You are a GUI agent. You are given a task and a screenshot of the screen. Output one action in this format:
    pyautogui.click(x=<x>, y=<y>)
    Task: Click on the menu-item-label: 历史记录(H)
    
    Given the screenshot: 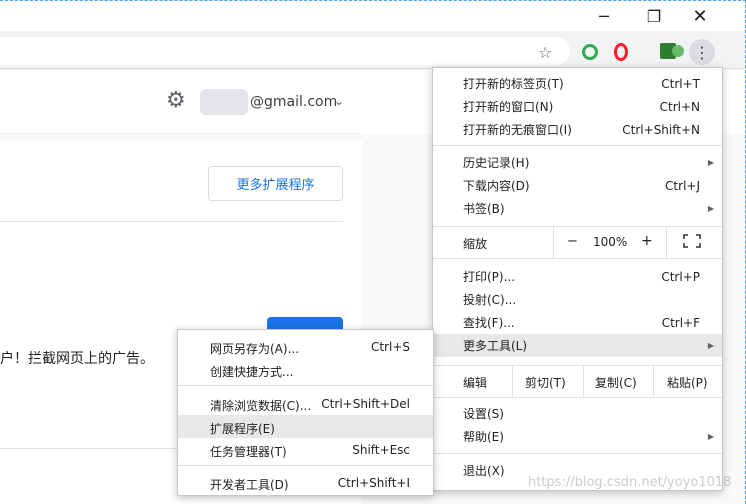 What is the action you would take?
    pyautogui.click(x=496, y=163)
    